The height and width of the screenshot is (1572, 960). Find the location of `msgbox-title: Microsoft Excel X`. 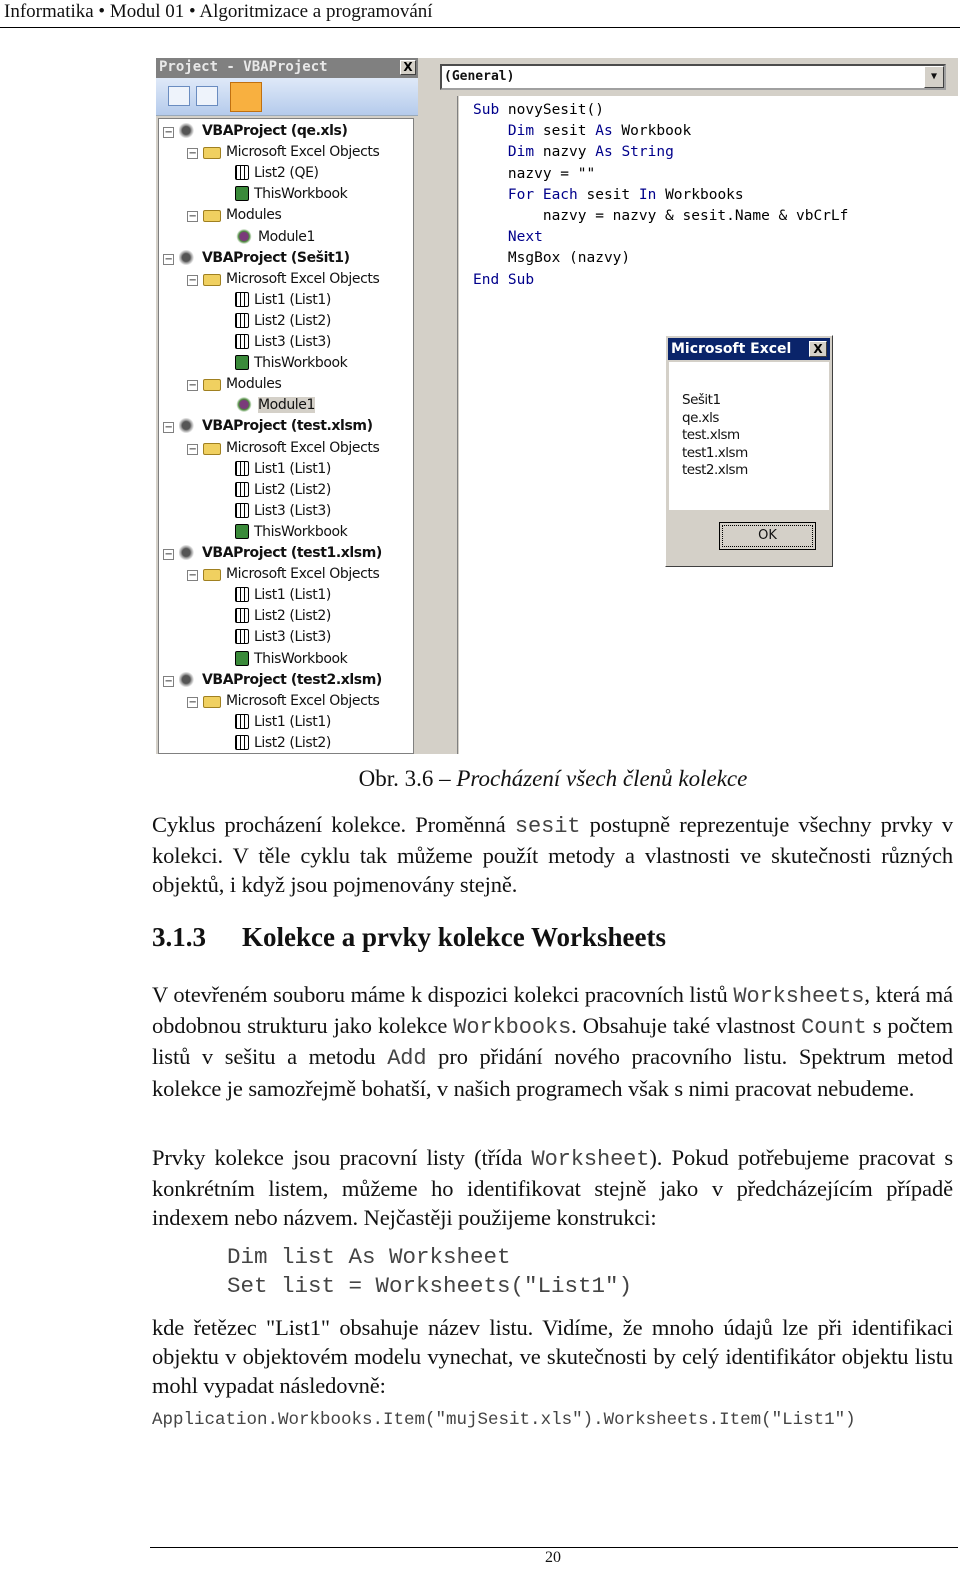

msgbox-title: Microsoft Excel X is located at coordinates (749, 349).